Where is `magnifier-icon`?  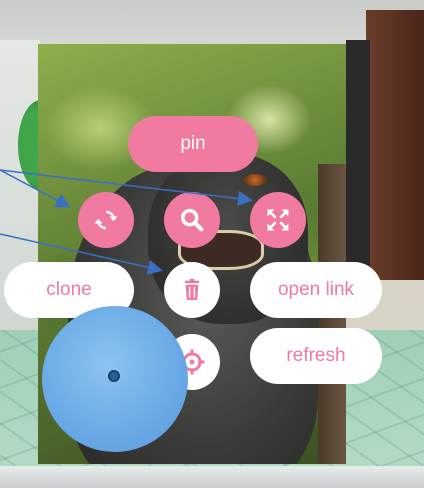
magnifier-icon is located at coordinates (192, 220).